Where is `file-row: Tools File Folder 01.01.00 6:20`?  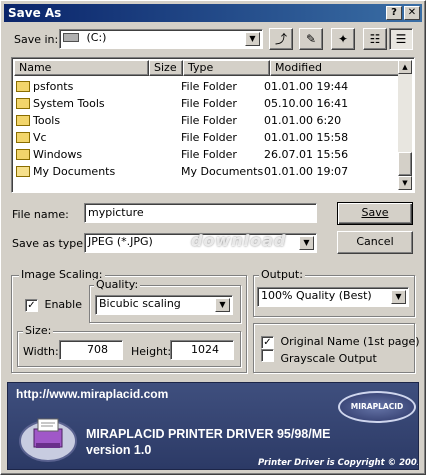
file-row: Tools File Folder 01.01.00 6:20 is located at coordinates (207, 120).